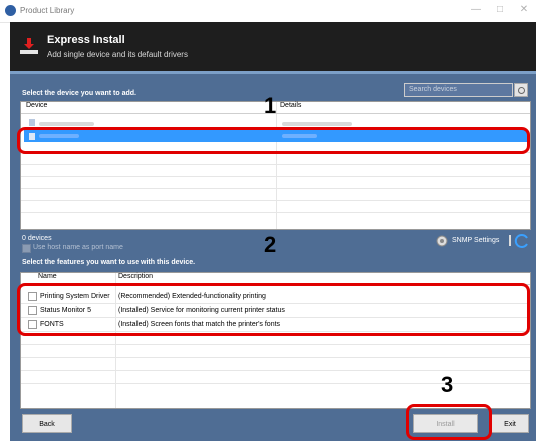 This screenshot has width=536, height=441. Describe the element at coordinates (447, 384) in the screenshot. I see `annotation-3: 3` at that location.